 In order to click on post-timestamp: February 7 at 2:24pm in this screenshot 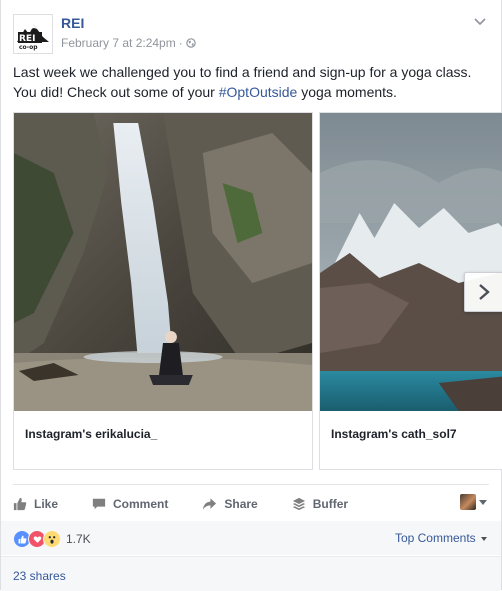, I will do `click(118, 43)`.